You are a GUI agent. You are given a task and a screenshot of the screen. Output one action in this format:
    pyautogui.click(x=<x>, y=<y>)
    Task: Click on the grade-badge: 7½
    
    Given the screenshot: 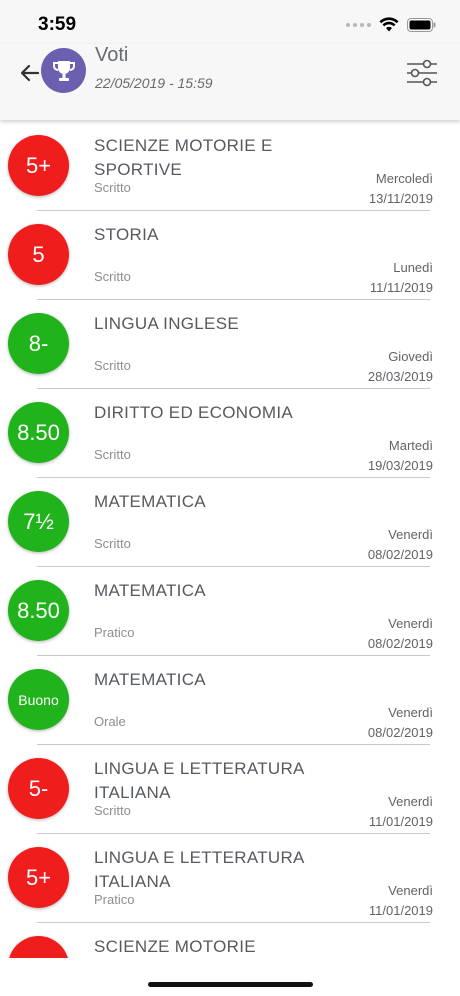 What is the action you would take?
    pyautogui.click(x=38, y=521)
    